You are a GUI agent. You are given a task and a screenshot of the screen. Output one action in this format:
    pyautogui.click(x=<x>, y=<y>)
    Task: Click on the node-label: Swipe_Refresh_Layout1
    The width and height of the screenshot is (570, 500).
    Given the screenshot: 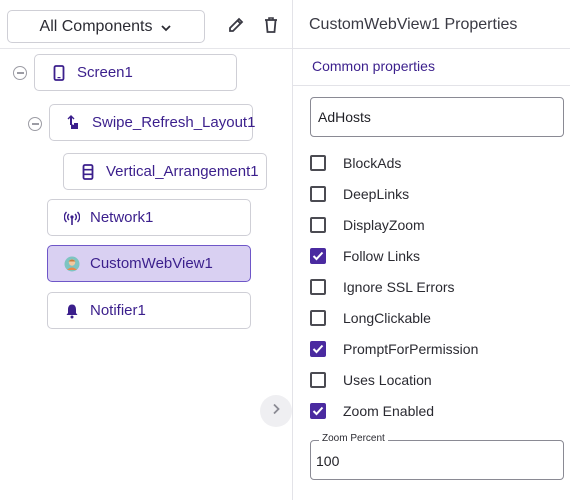 What is the action you would take?
    pyautogui.click(x=174, y=122)
    